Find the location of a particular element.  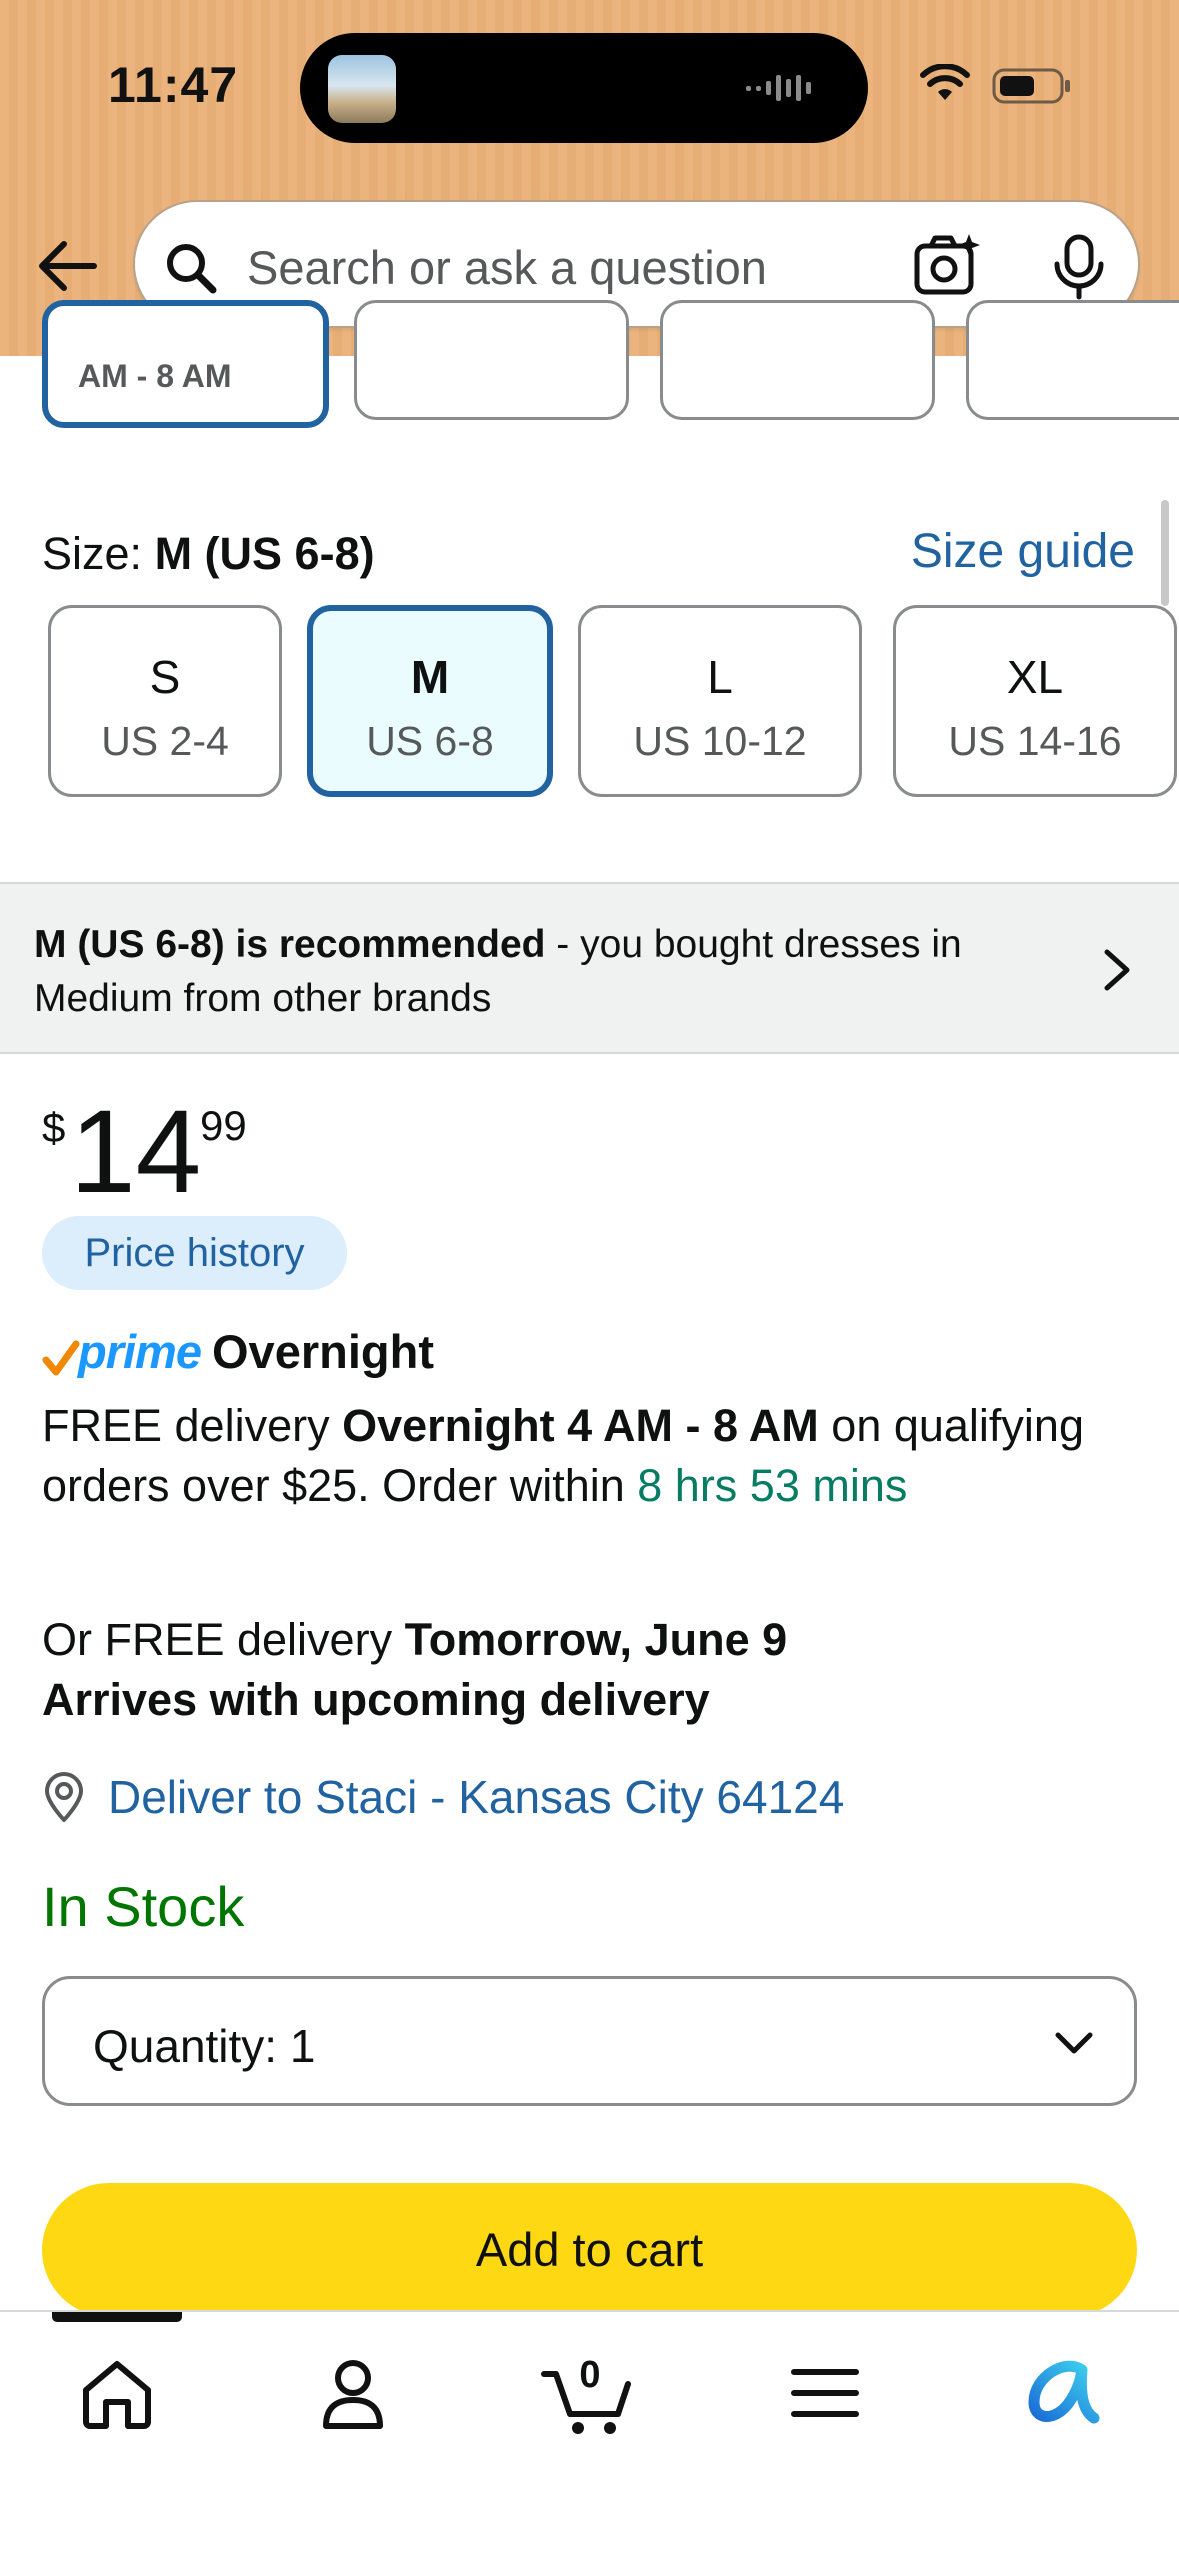

bottom-navigation: 0 is located at coordinates (589, 2433).